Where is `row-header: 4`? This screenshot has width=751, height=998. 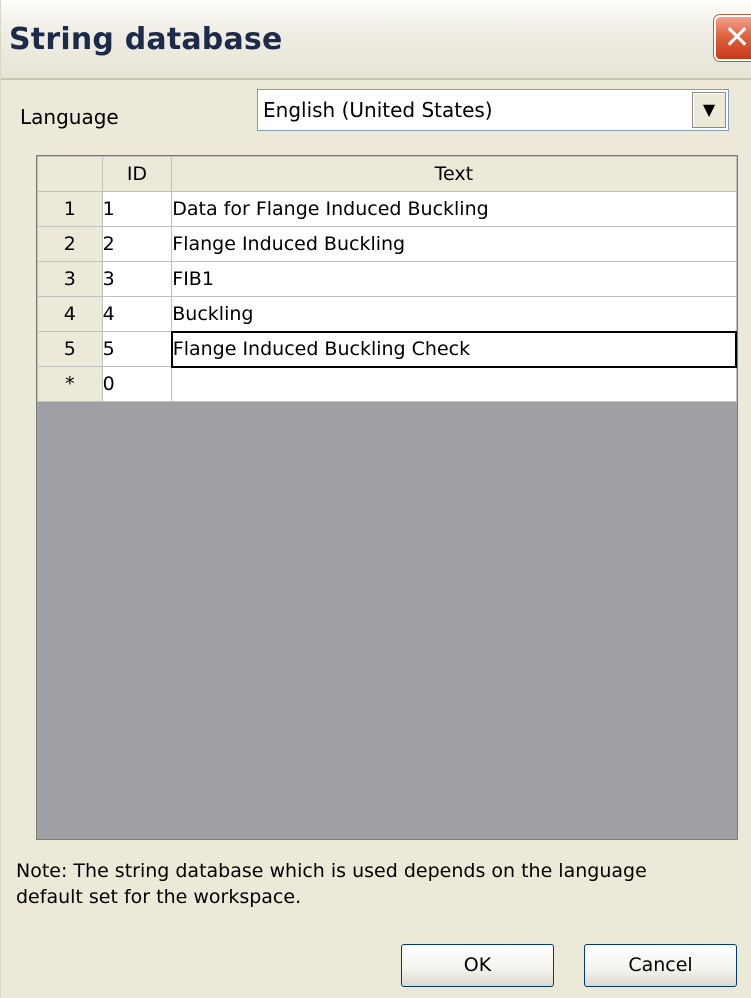
row-header: 4 is located at coordinates (70, 314).